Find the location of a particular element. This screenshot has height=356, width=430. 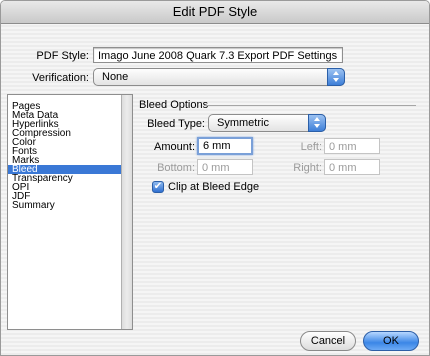

cancel-button: Cancel is located at coordinates (328, 341).